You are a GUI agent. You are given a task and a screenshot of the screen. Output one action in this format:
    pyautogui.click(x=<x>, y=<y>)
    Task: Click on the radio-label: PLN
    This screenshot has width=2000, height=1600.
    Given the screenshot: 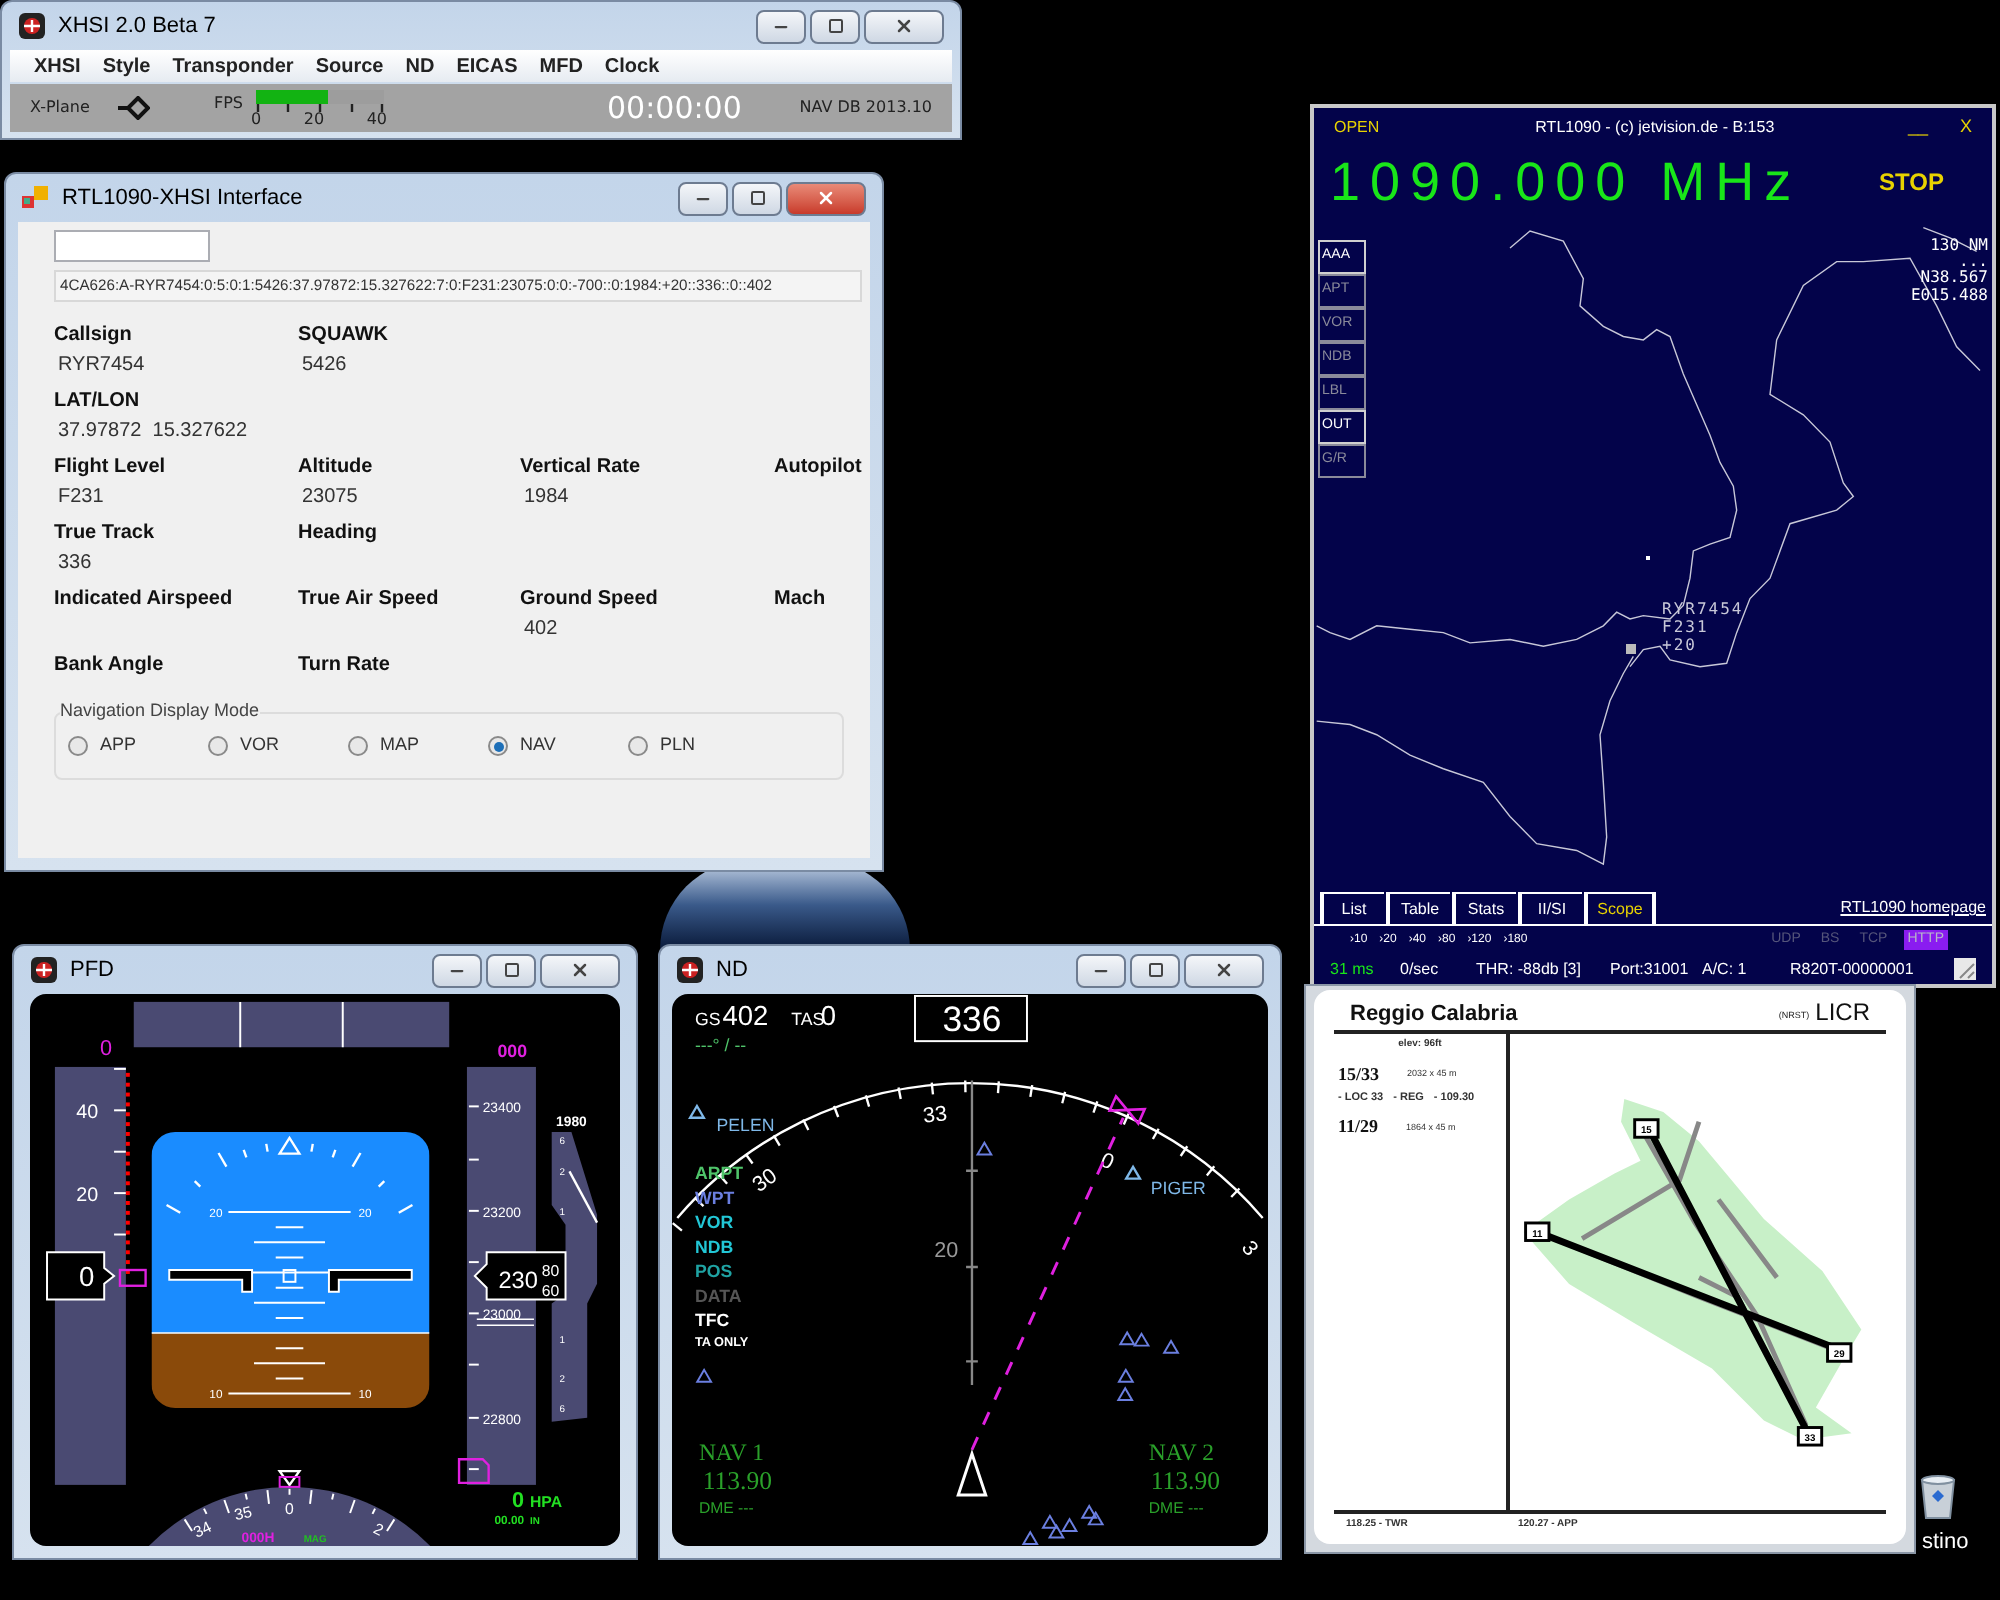 What is the action you would take?
    pyautogui.click(x=678, y=745)
    